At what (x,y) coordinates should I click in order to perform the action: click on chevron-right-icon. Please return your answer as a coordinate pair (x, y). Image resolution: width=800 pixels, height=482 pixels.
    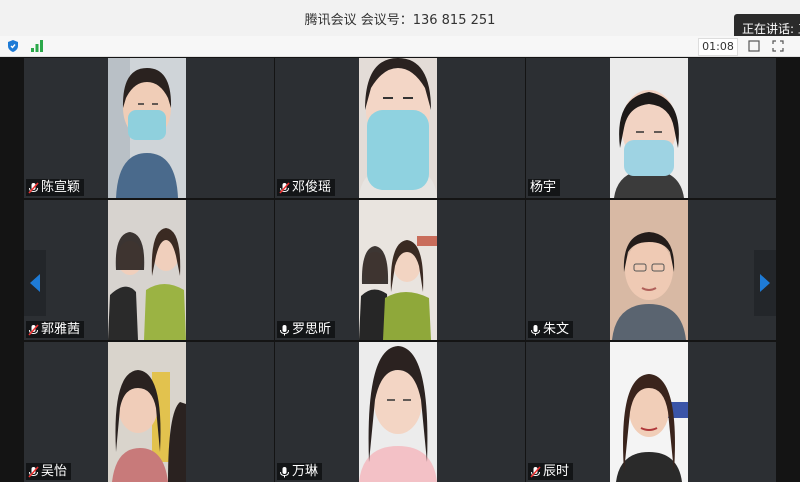
    Looking at the image, I should click on (765, 283).